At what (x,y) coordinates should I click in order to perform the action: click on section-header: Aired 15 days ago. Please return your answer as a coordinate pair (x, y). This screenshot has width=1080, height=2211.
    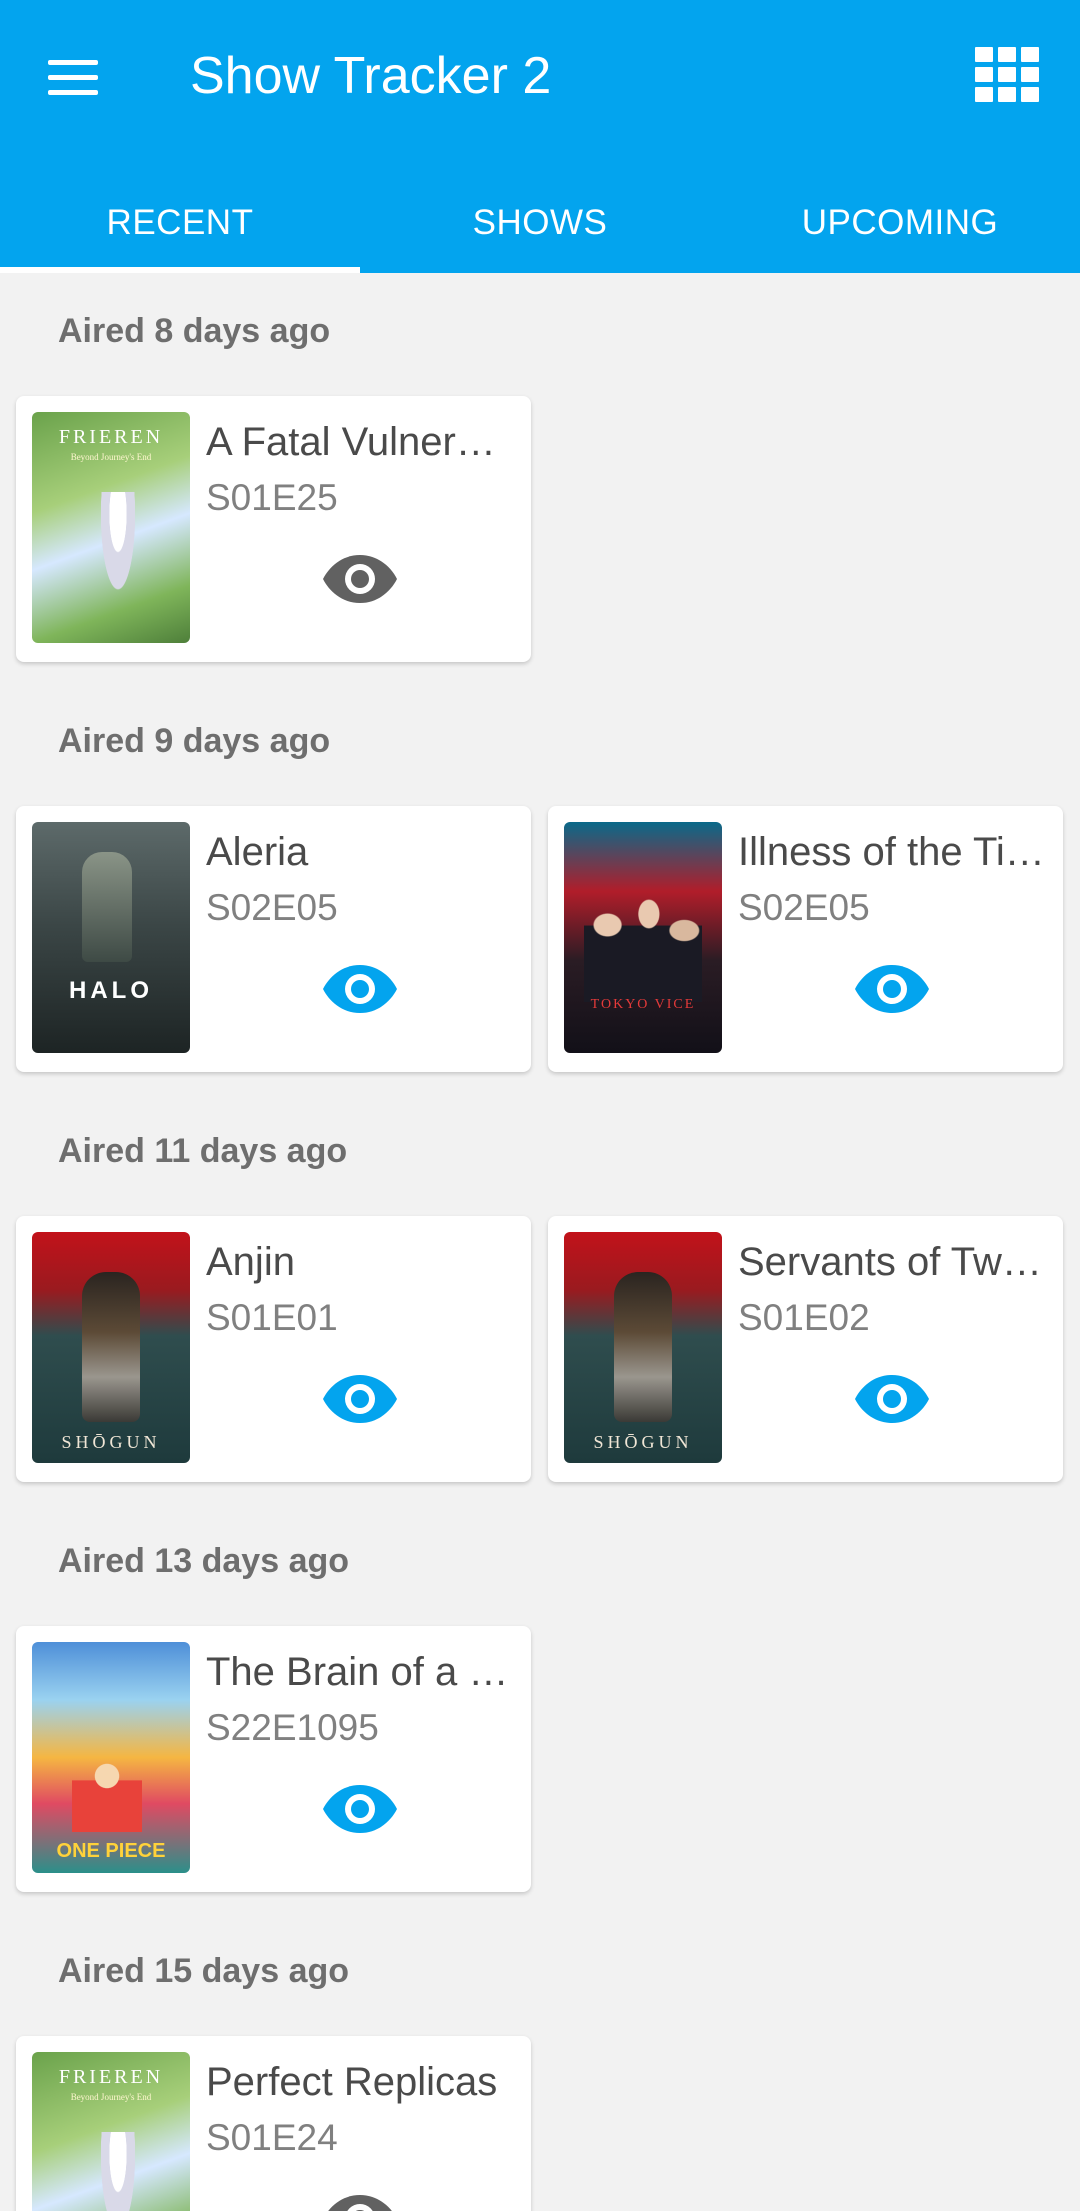
    Looking at the image, I should click on (204, 1971).